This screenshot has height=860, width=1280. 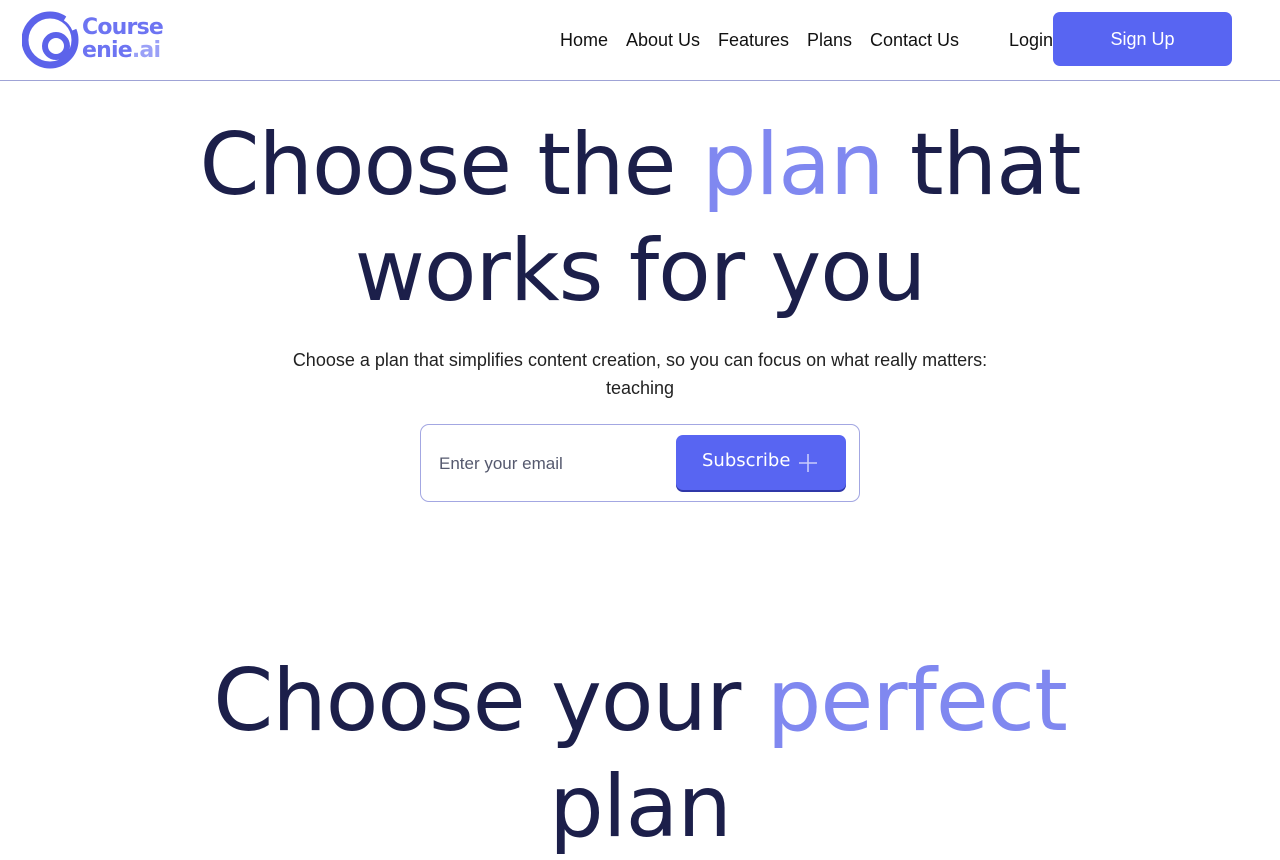 What do you see at coordinates (123, 27) in the screenshot?
I see `logo-word-top: Course` at bounding box center [123, 27].